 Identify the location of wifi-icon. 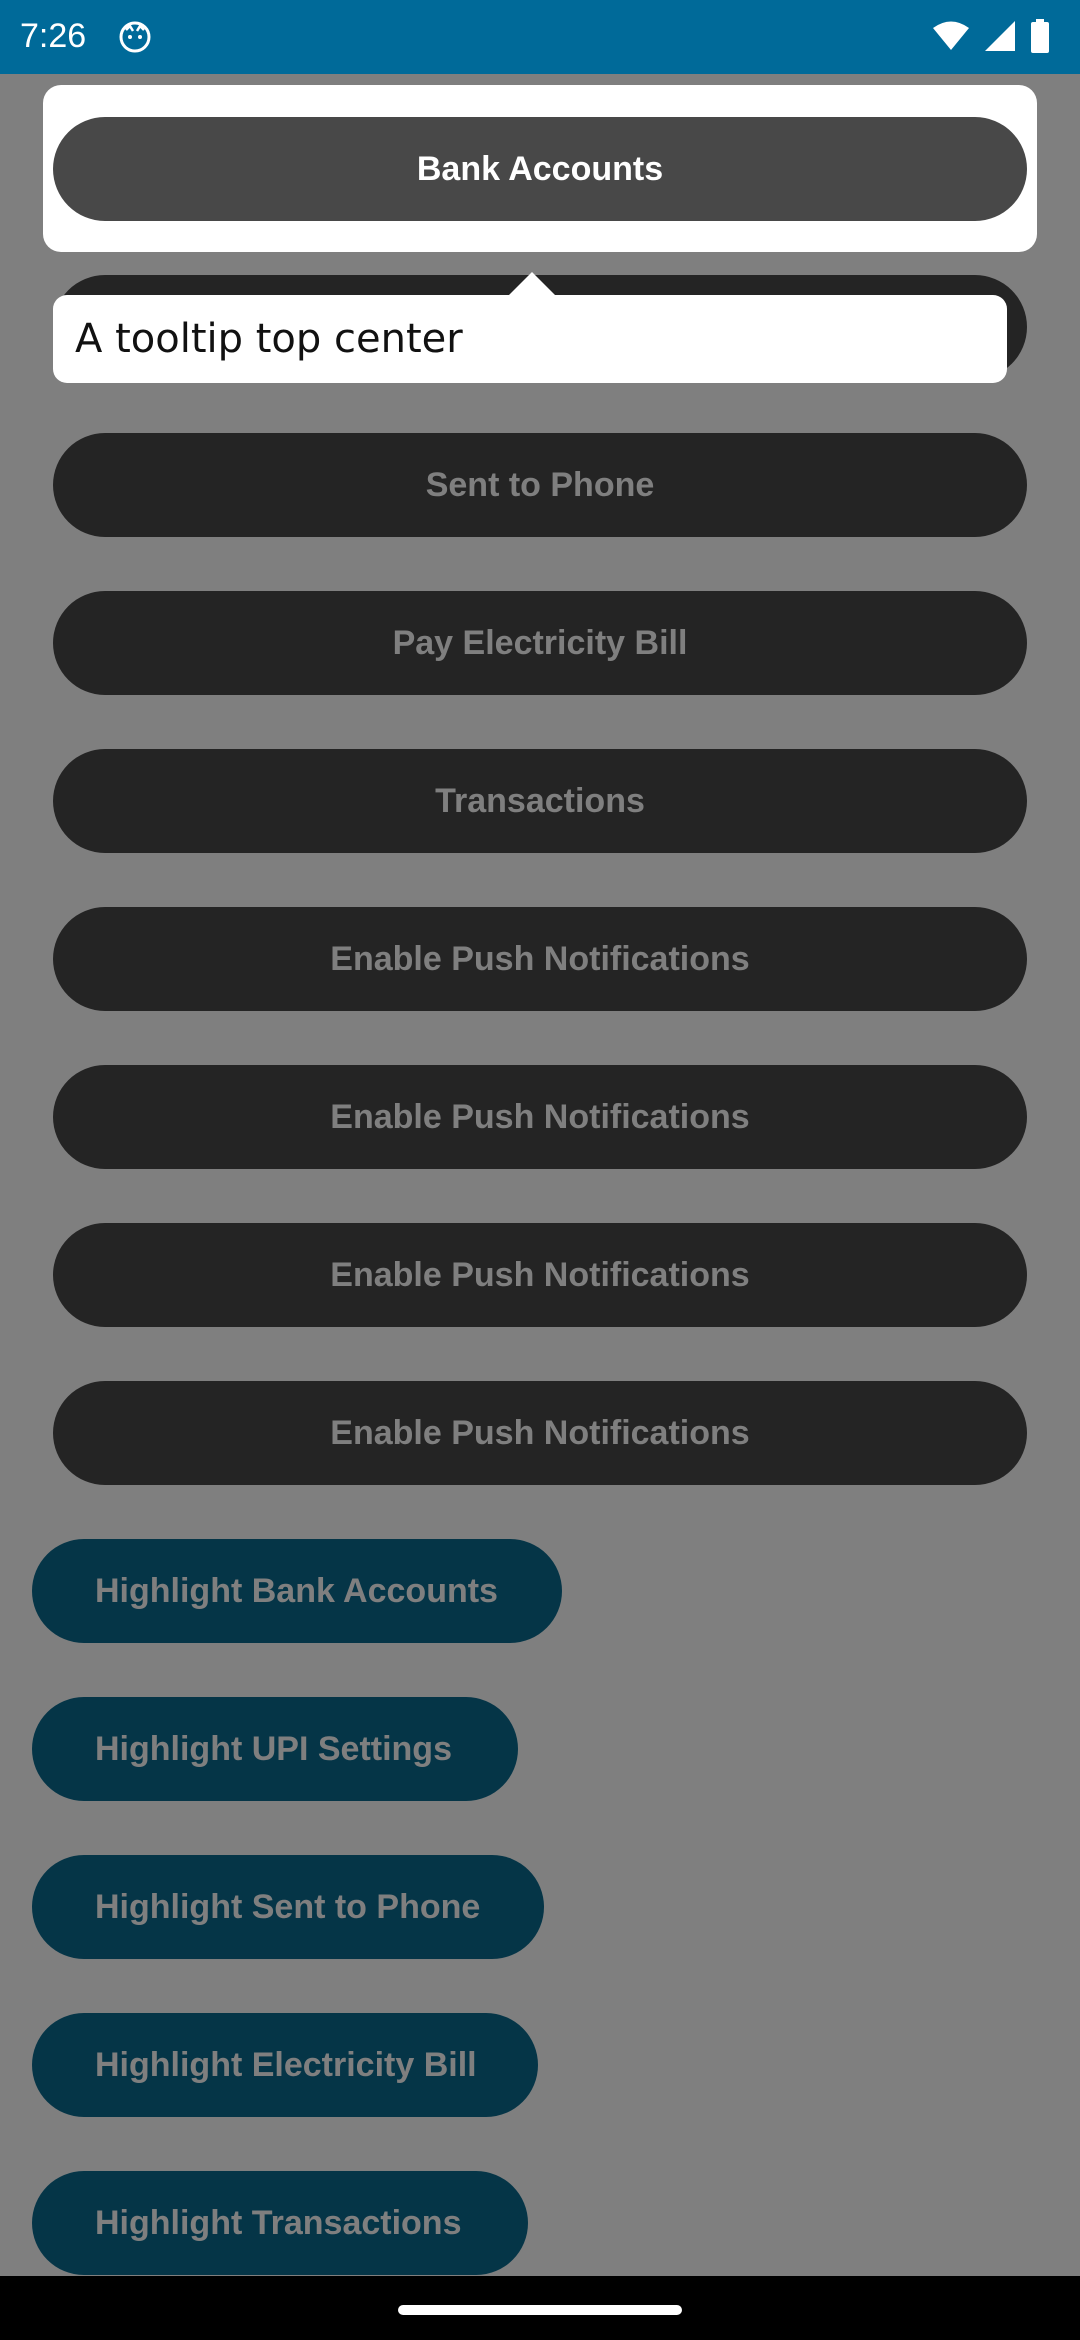
(951, 35).